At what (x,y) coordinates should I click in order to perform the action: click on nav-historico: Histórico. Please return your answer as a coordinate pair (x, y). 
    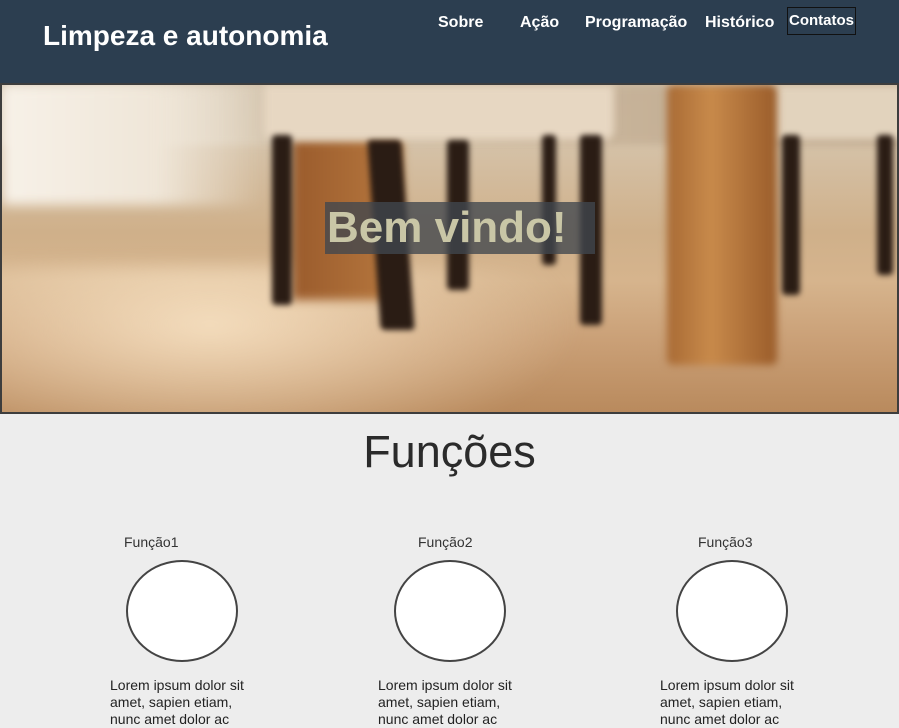
    Looking at the image, I should click on (739, 23).